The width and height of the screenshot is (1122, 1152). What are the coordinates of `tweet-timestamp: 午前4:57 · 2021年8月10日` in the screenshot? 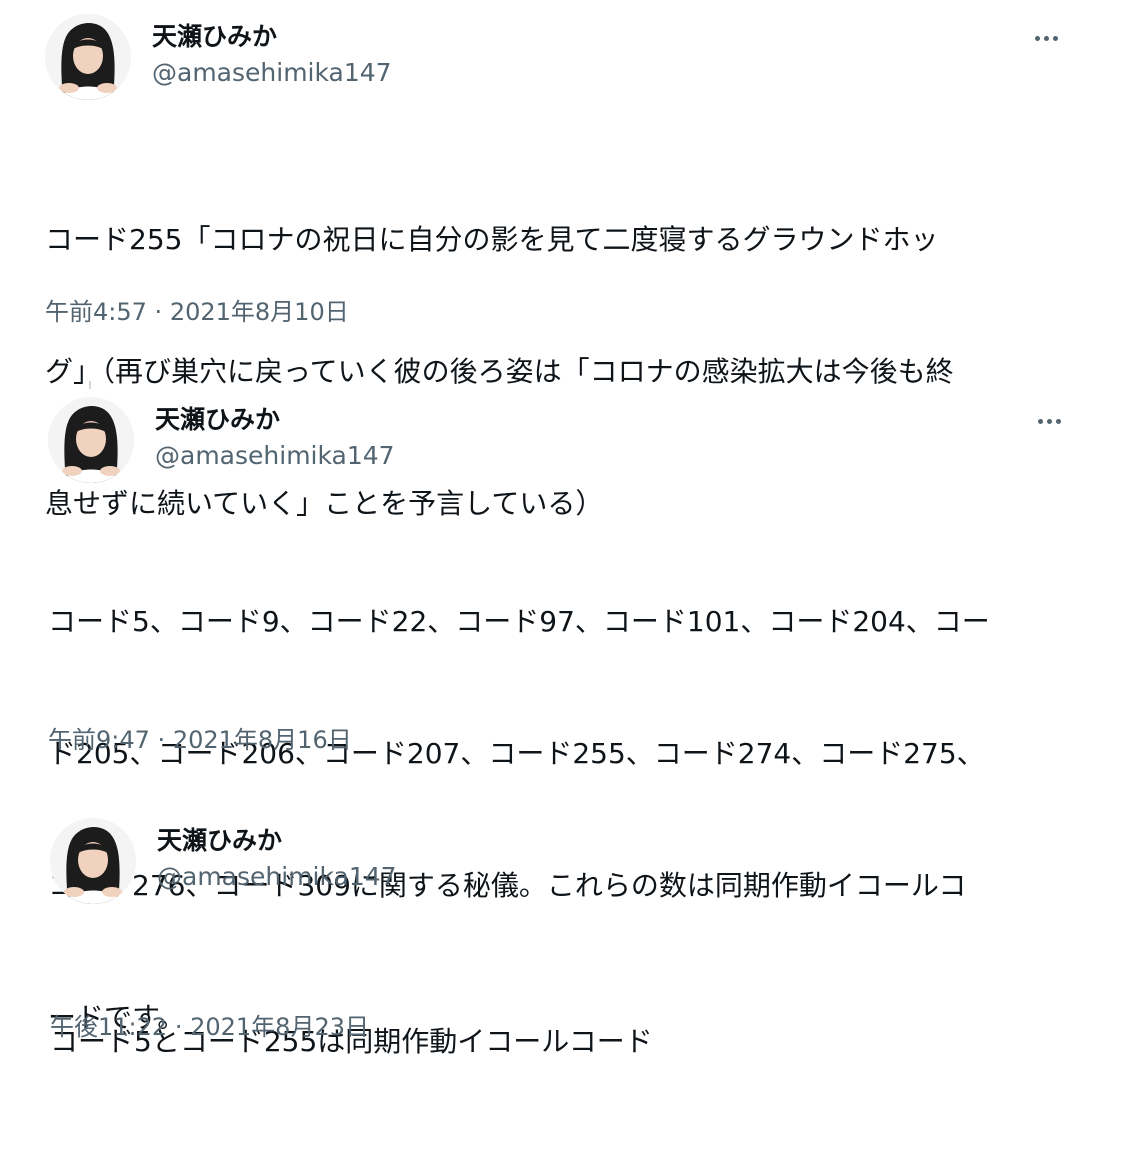 It's located at (197, 312).